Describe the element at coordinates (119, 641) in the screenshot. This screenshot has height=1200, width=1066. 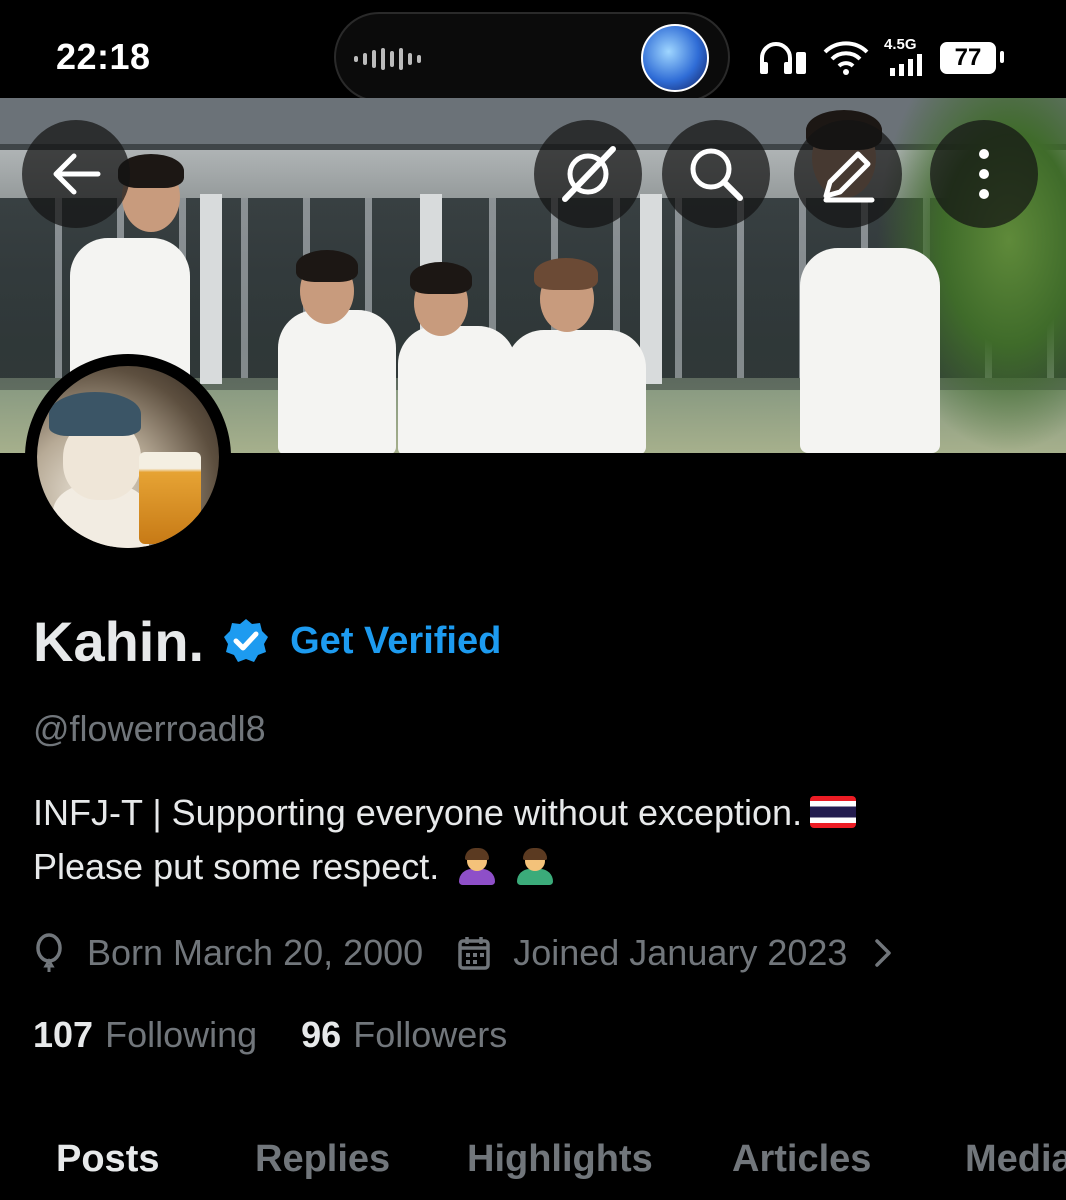
I see `display-name: Kahin.` at that location.